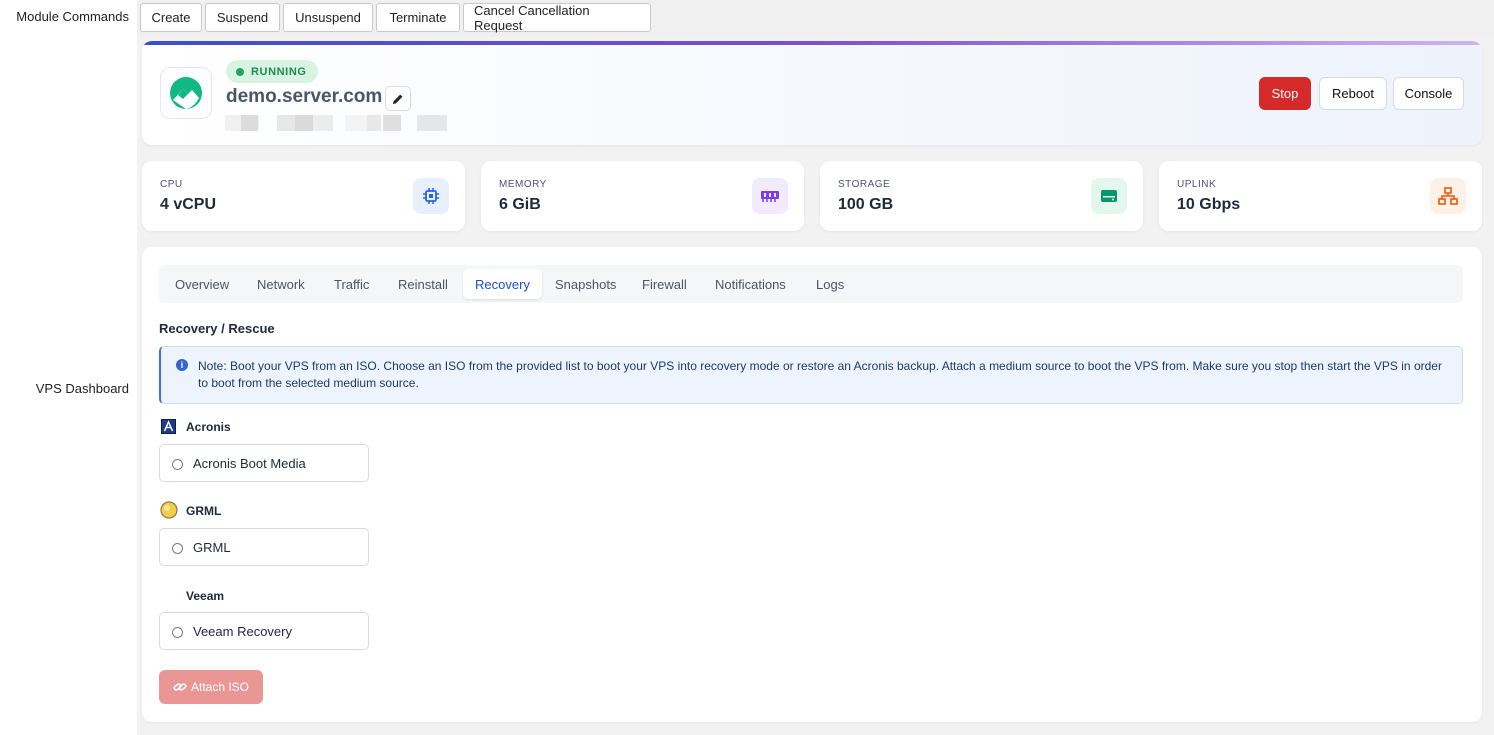 Image resolution: width=1494 pixels, height=735 pixels. Describe the element at coordinates (642, 196) in the screenshot. I see `stat-card-memory: MEMORY 6 GiB` at that location.